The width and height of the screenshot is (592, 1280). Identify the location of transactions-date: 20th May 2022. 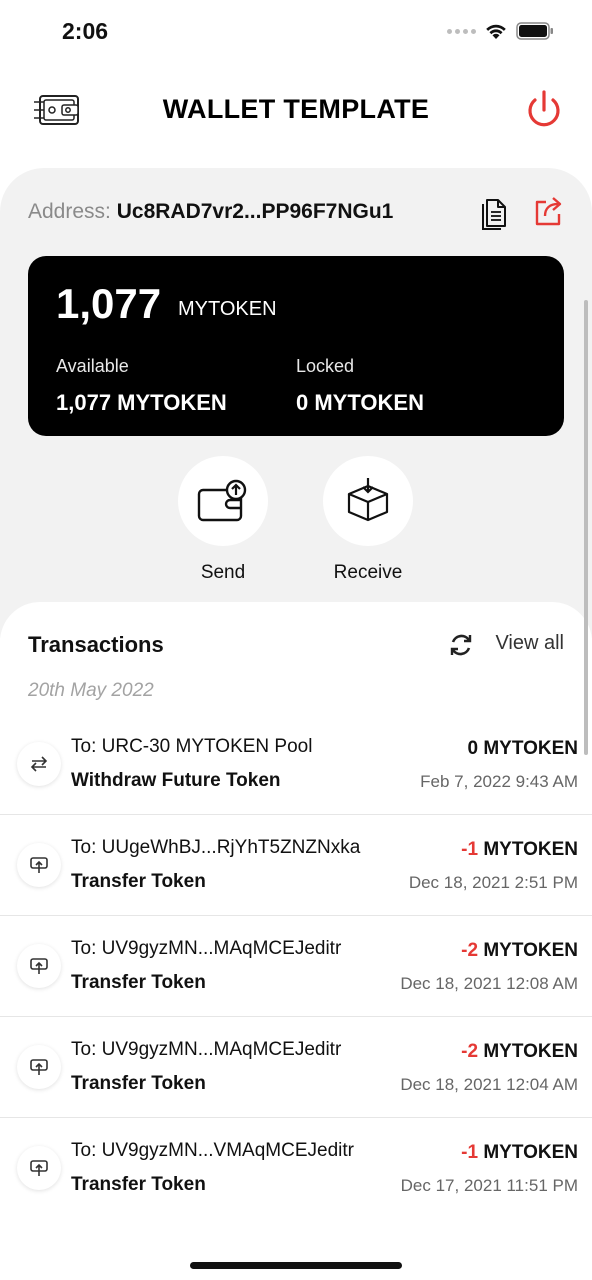
(91, 690).